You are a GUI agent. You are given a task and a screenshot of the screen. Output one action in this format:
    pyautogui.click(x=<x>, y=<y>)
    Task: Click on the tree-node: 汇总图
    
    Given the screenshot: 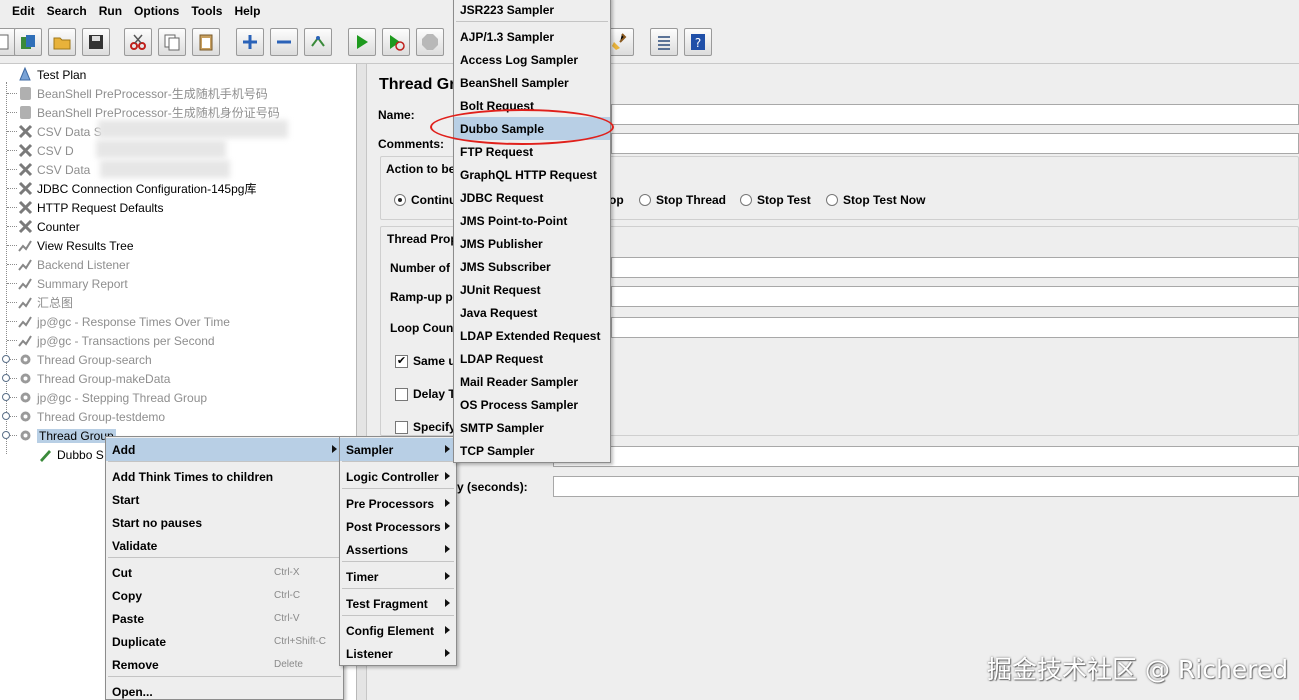 What is the action you would take?
    pyautogui.click(x=44, y=302)
    